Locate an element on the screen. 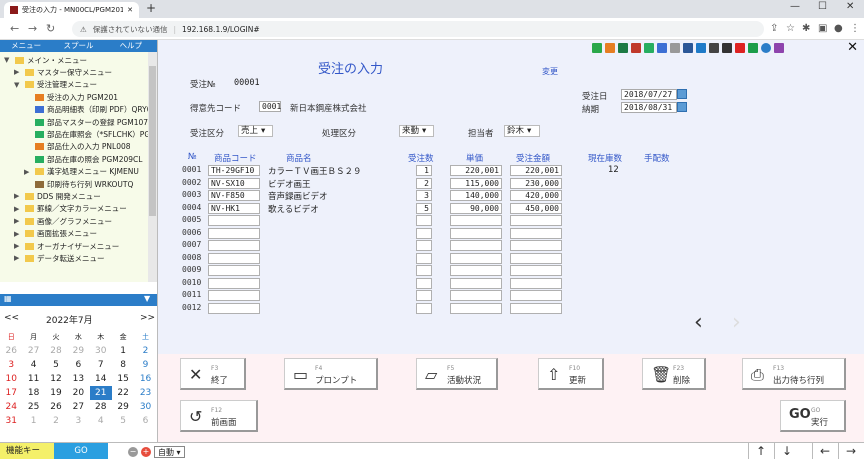 The image size is (864, 459). calendar-day: 23 is located at coordinates (145, 393).